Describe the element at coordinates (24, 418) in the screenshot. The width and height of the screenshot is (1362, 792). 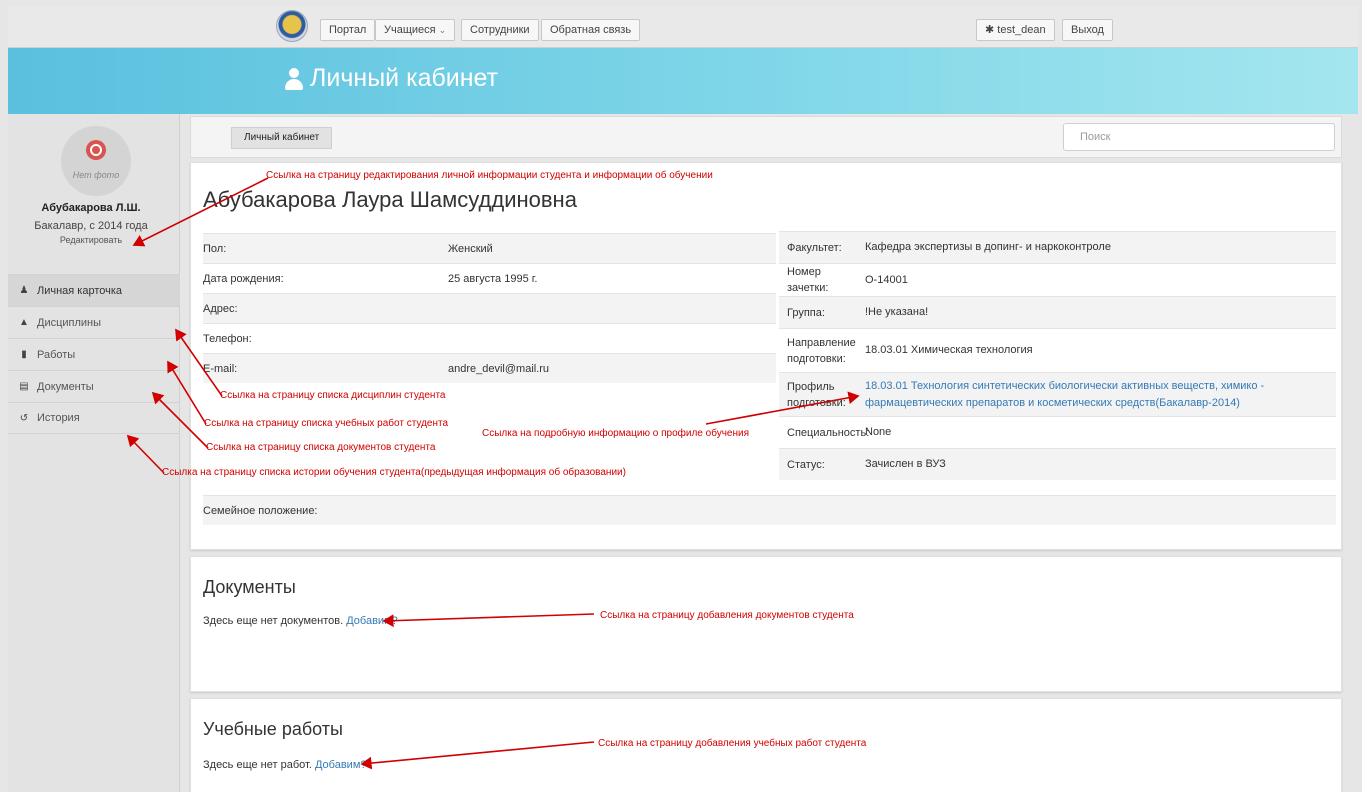
I see `history-icon: ↺` at that location.